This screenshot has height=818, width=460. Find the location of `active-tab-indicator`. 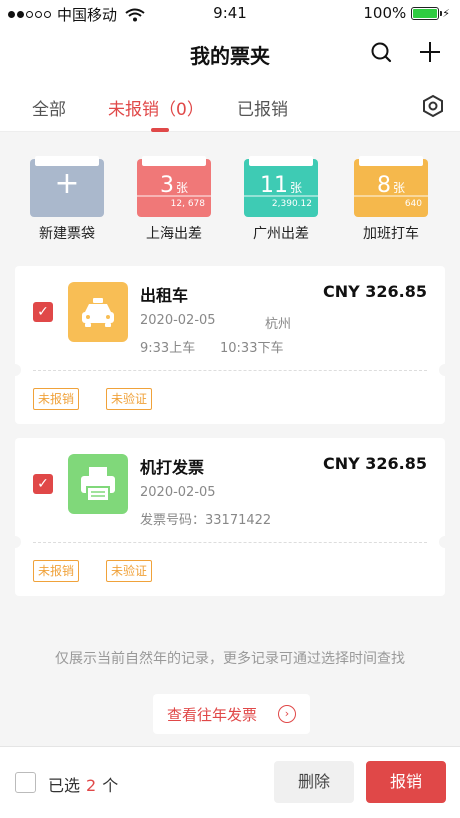

active-tab-indicator is located at coordinates (160, 130).